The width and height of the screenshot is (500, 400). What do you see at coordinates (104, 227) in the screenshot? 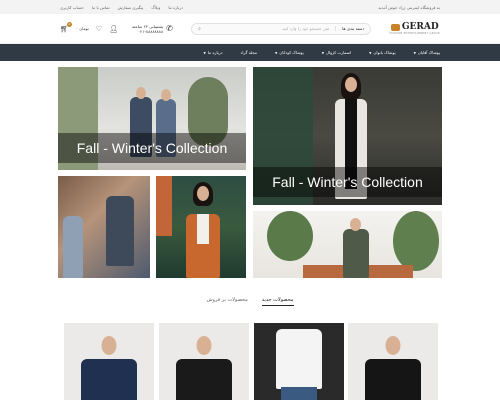
I see `banner-shop-window` at bounding box center [104, 227].